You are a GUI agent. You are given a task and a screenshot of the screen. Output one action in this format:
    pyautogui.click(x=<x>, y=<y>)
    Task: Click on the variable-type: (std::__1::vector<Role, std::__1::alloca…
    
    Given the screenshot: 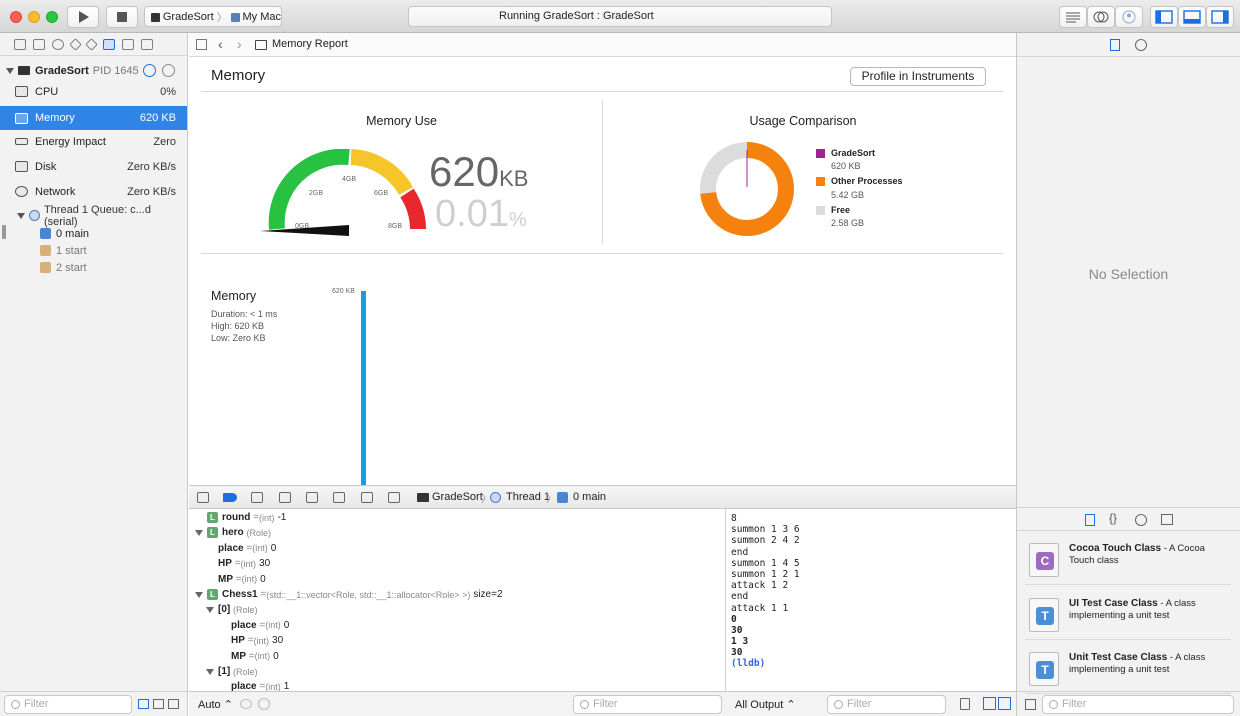 What is the action you would take?
    pyautogui.click(x=368, y=594)
    